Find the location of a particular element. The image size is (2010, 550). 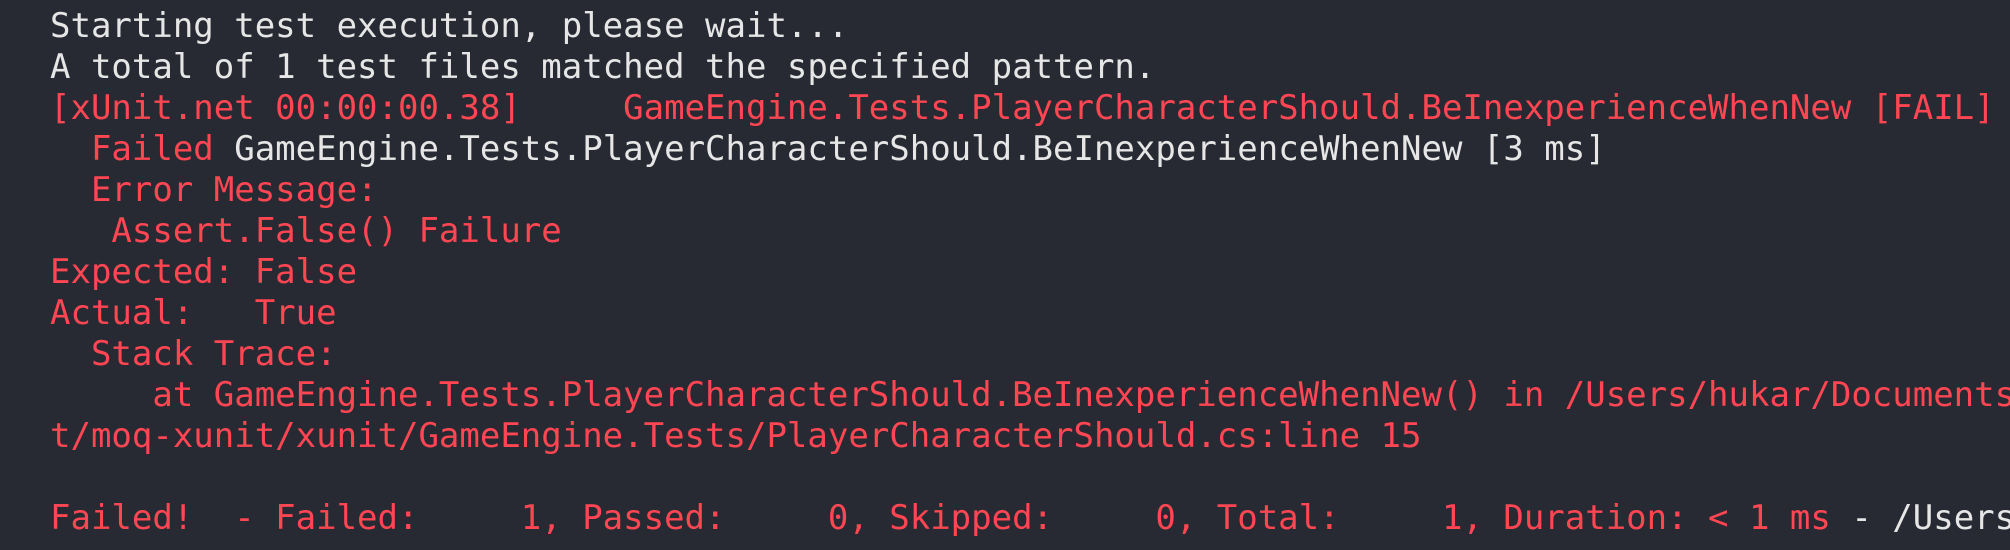

error-message-header: Error Message: is located at coordinates (214, 190).